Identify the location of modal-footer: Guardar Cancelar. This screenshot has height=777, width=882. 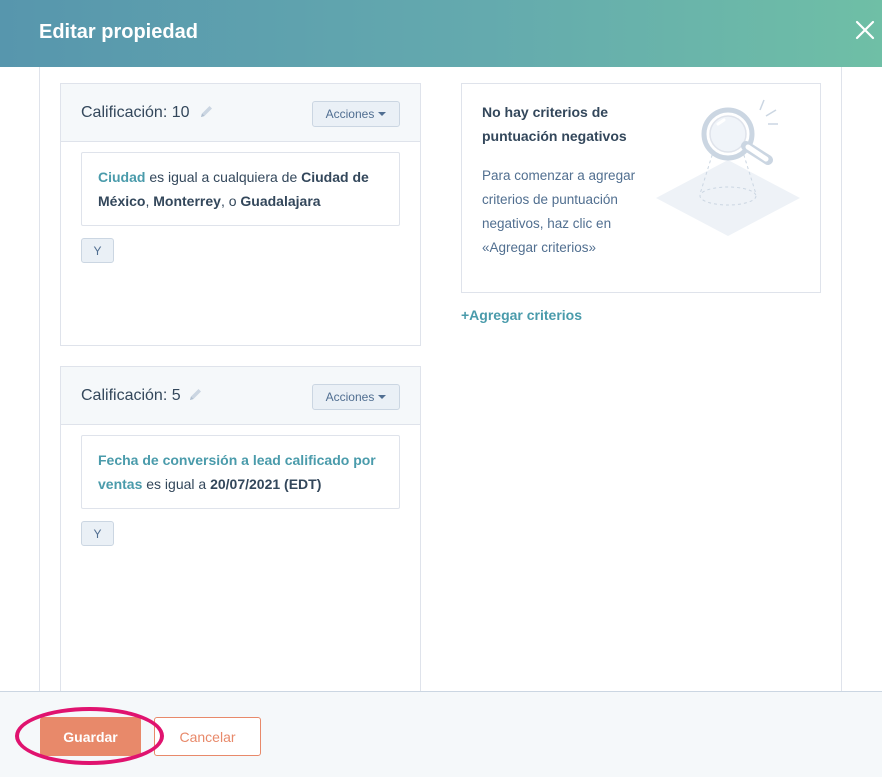
(441, 734).